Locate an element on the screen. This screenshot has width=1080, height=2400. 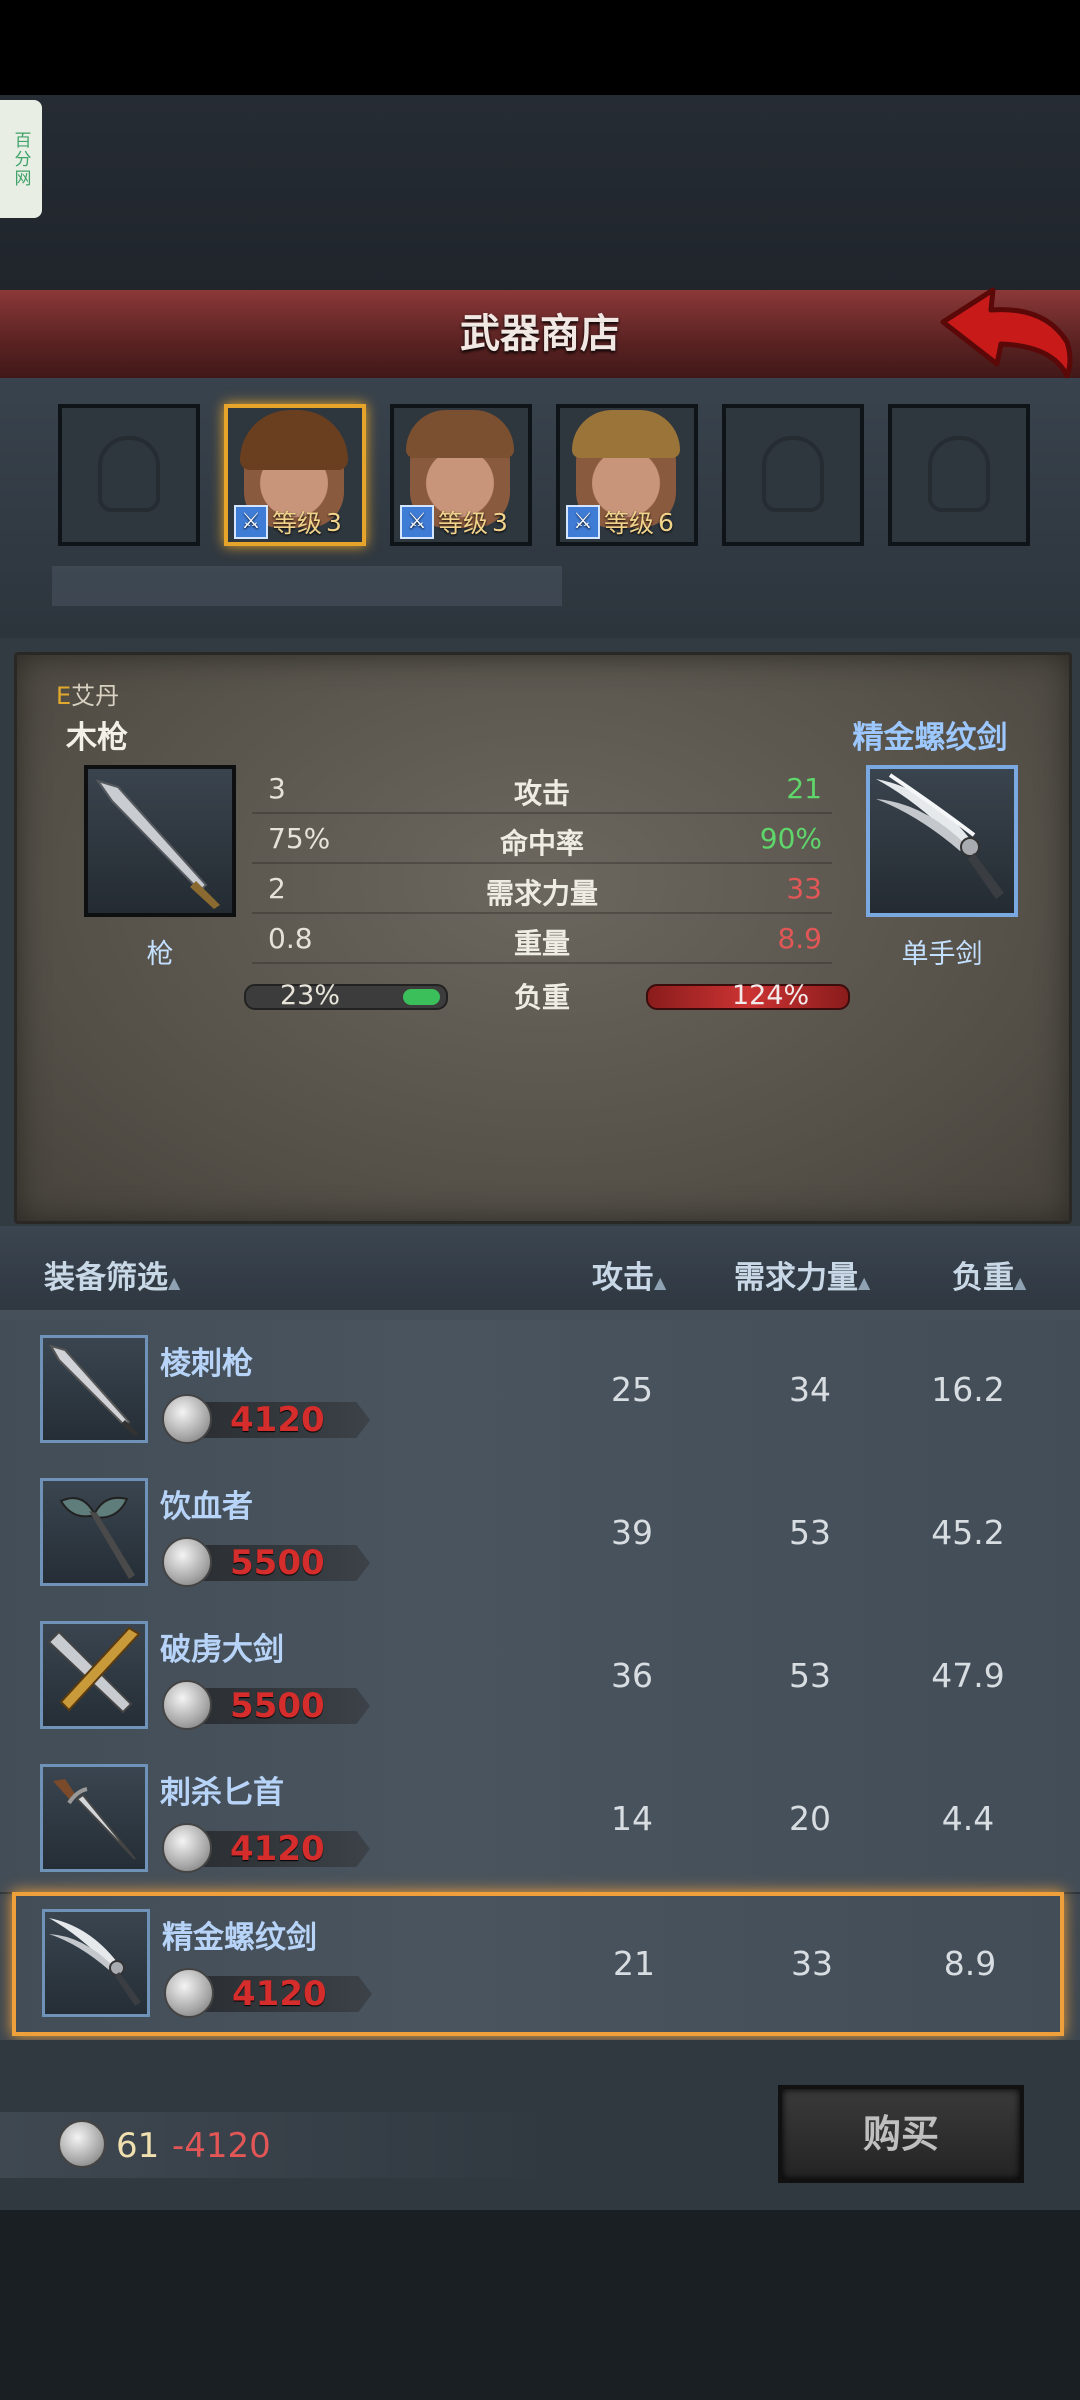
item-attack: 14 is located at coordinates (632, 1818).